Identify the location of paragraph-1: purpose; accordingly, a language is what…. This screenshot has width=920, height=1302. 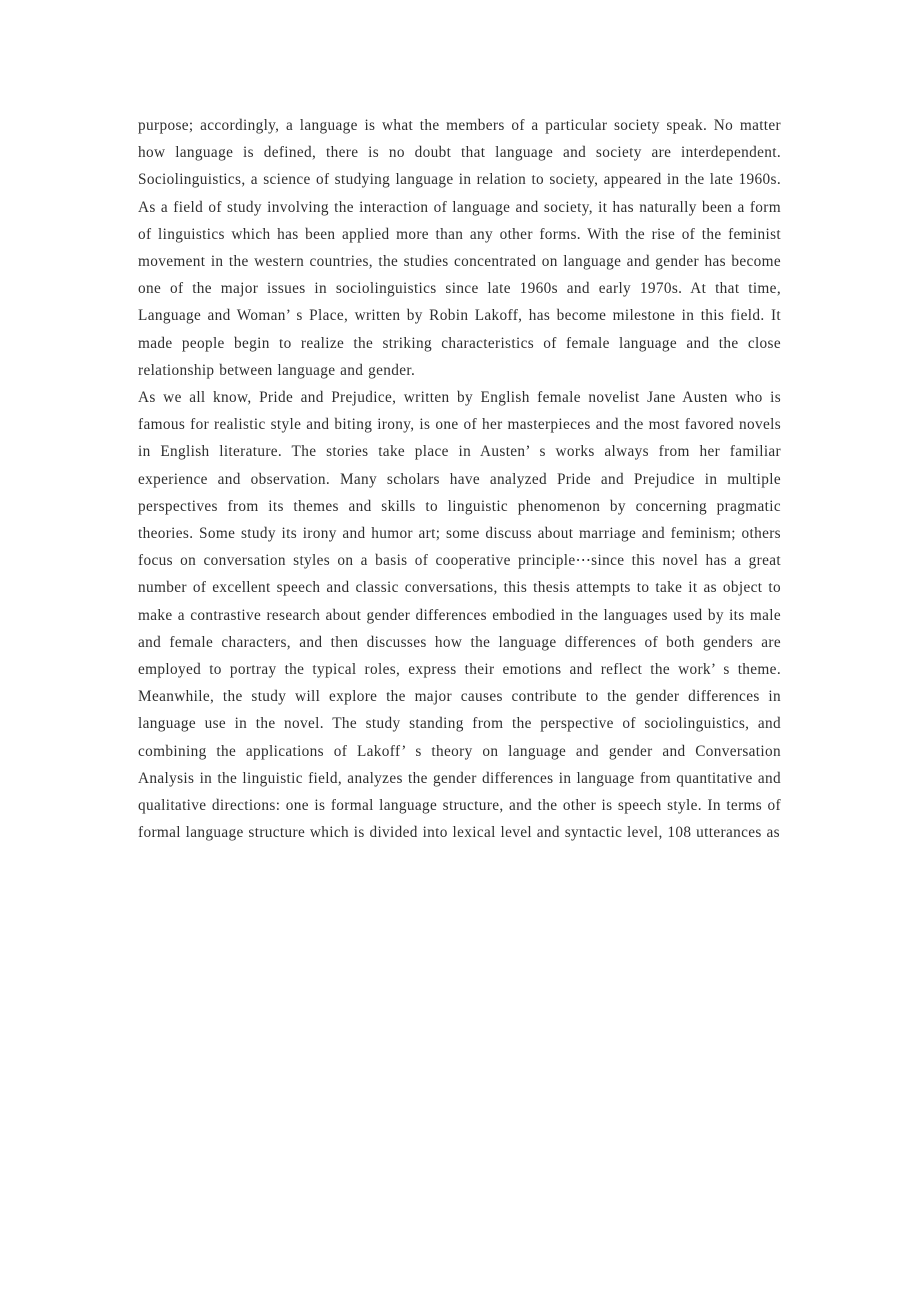
(459, 248).